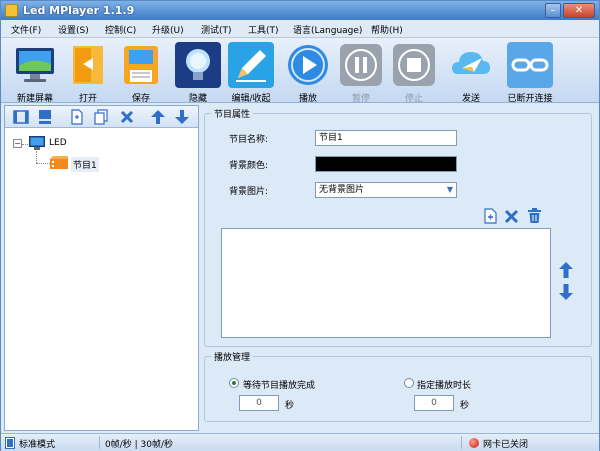 This screenshot has width=600, height=451. What do you see at coordinates (386, 283) in the screenshot?
I see `image-list` at bounding box center [386, 283].